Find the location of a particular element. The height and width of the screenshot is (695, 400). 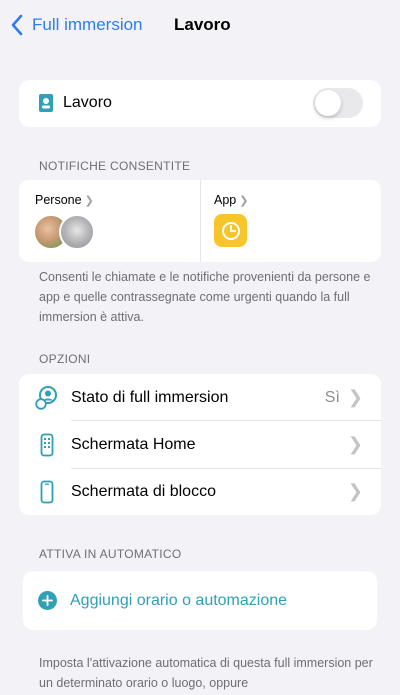

option-lock-screen: Schermata di blocco ❯ is located at coordinates (200, 491).